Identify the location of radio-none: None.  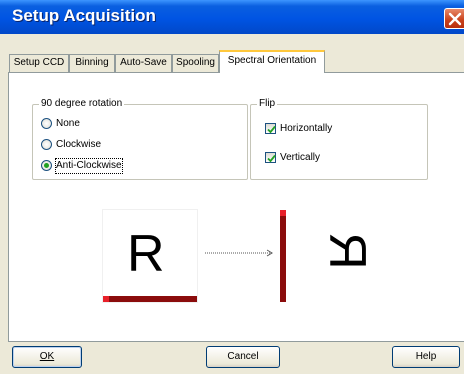
(101, 124).